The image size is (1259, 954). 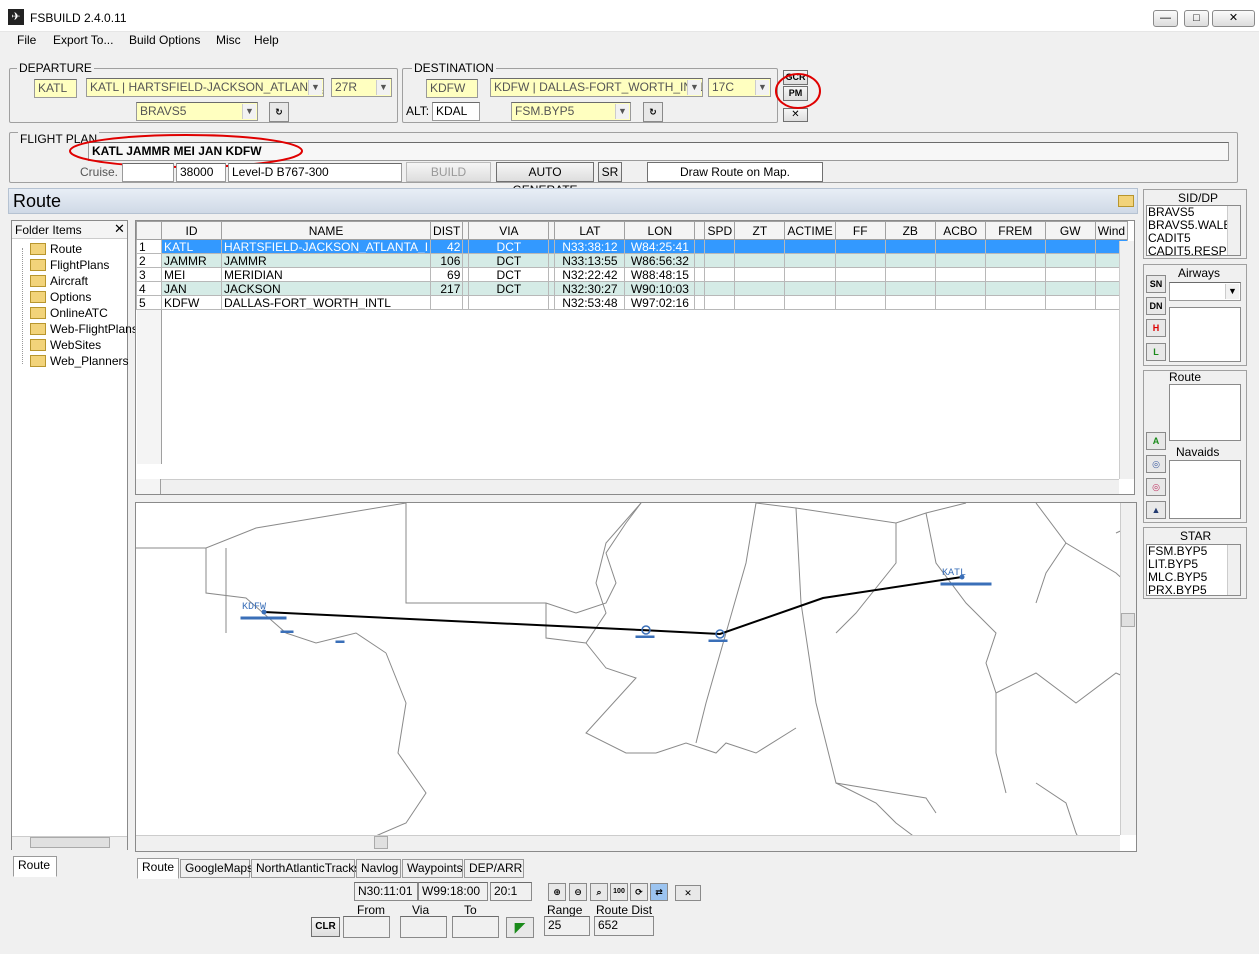 I want to click on sr-button: SR, so click(x=610, y=172).